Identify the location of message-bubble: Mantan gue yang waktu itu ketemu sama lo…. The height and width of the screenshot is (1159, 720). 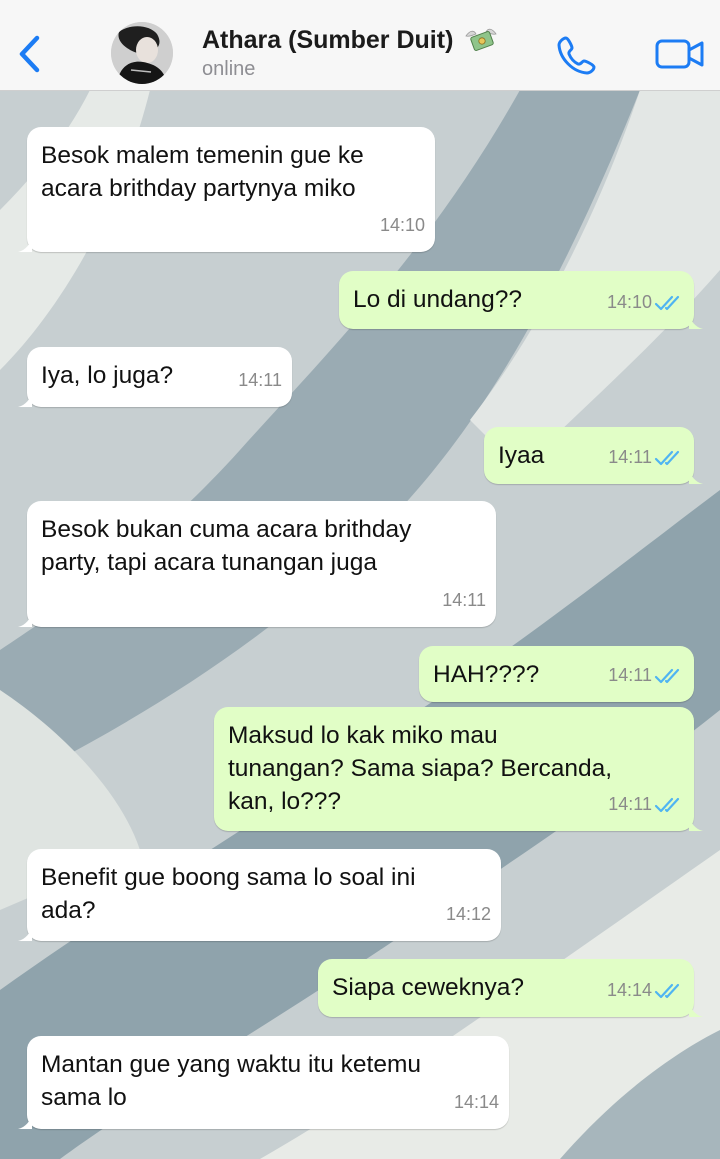
(263, 1082).